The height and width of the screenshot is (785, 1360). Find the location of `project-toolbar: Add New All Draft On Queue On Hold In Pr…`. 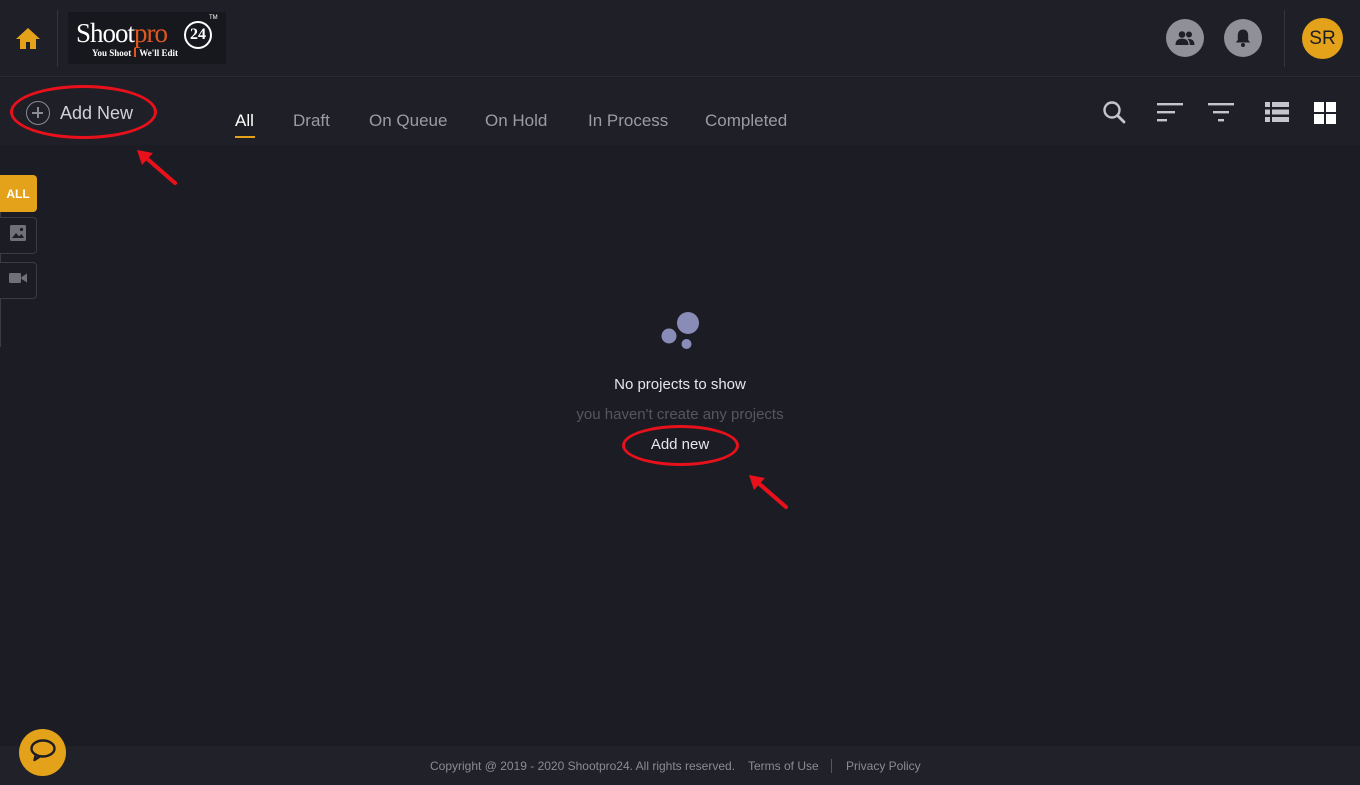

project-toolbar: Add New All Draft On Queue On Hold In Pr… is located at coordinates (680, 111).